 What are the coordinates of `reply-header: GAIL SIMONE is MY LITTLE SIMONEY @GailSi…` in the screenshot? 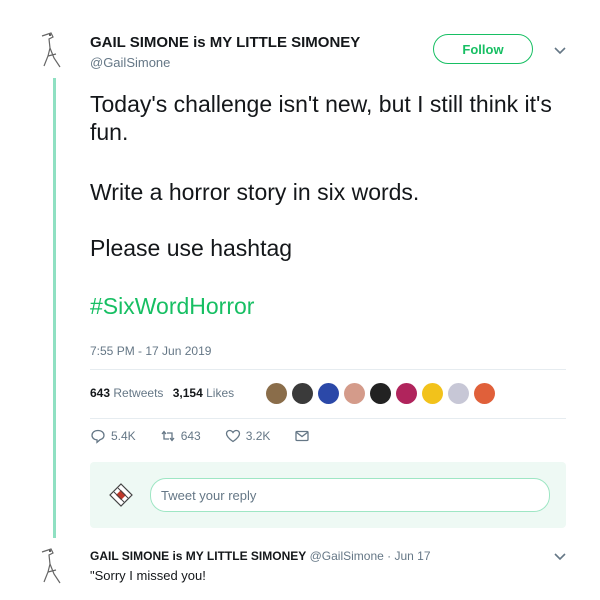 It's located at (260, 556).